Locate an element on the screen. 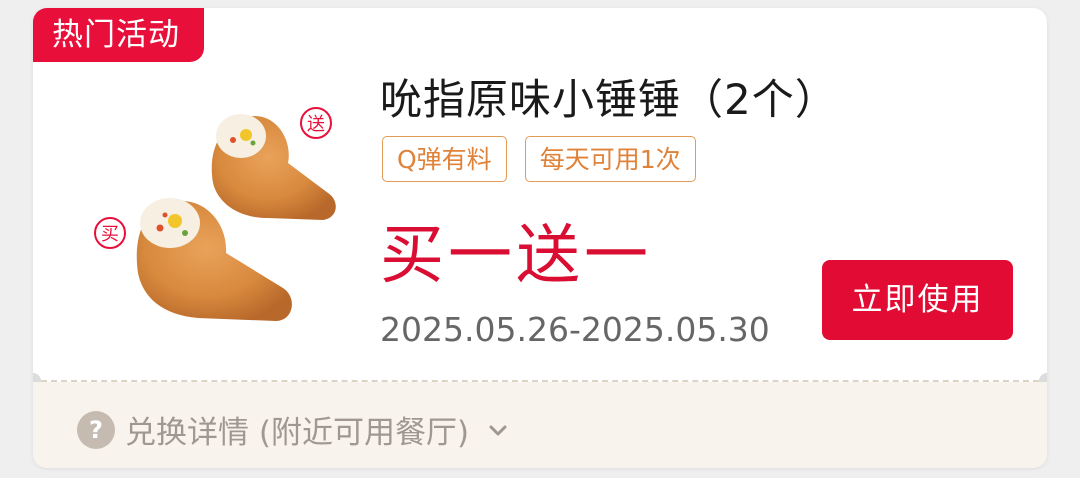  product-title: 吮指原味小锤锤（2个） is located at coordinates (609, 99).